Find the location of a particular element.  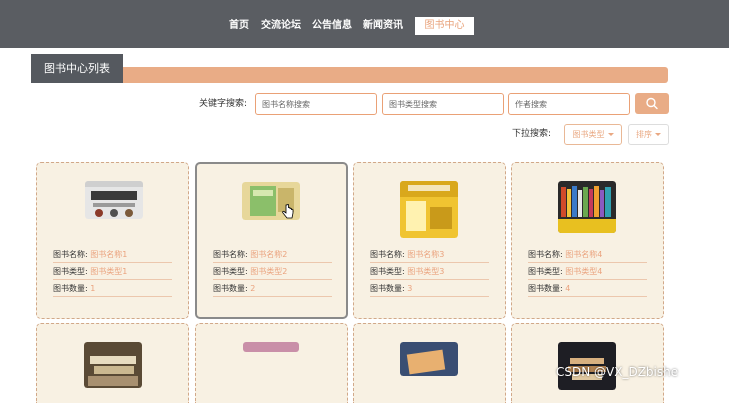

book-type-search-input is located at coordinates (443, 104).